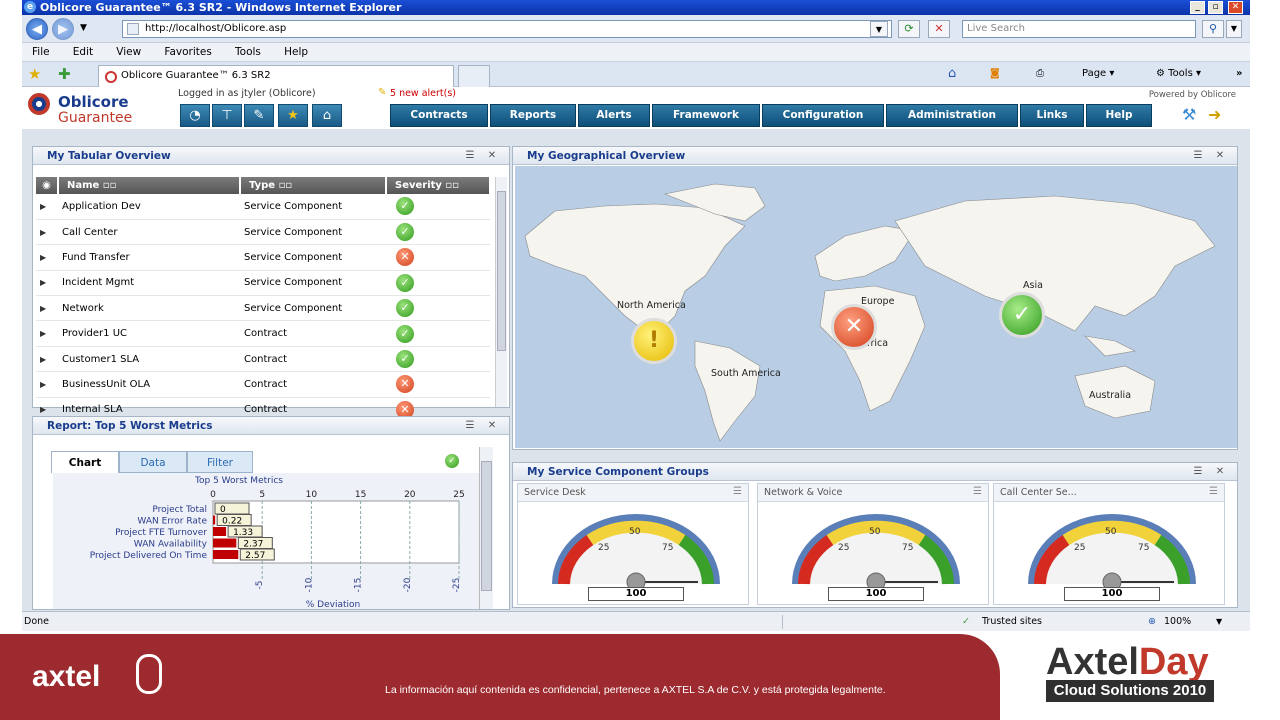 Image resolution: width=1280 pixels, height=720 pixels. Describe the element at coordinates (226, 554) in the screenshot. I see `bar` at that location.